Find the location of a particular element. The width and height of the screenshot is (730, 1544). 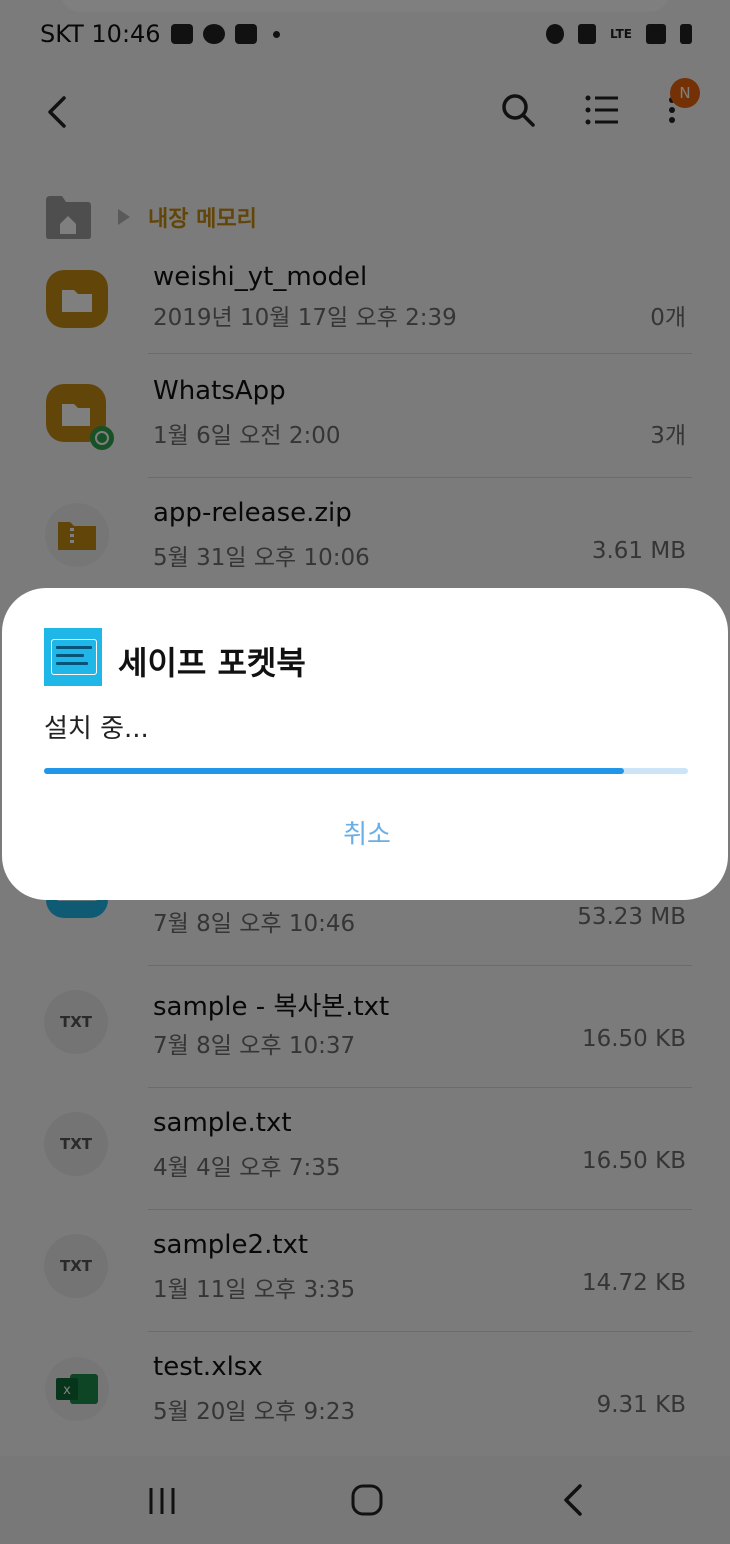

app-icon is located at coordinates (73, 657).